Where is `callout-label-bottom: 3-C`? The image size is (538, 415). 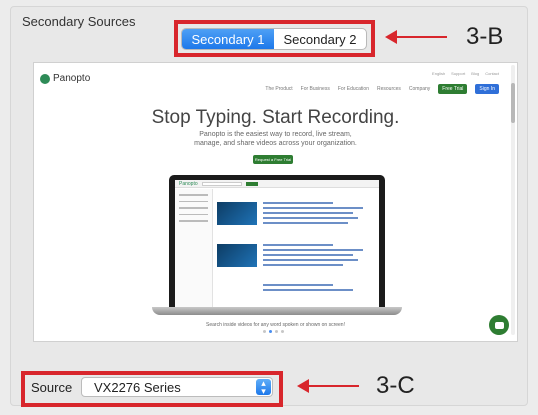 callout-label-bottom: 3-C is located at coordinates (395, 385).